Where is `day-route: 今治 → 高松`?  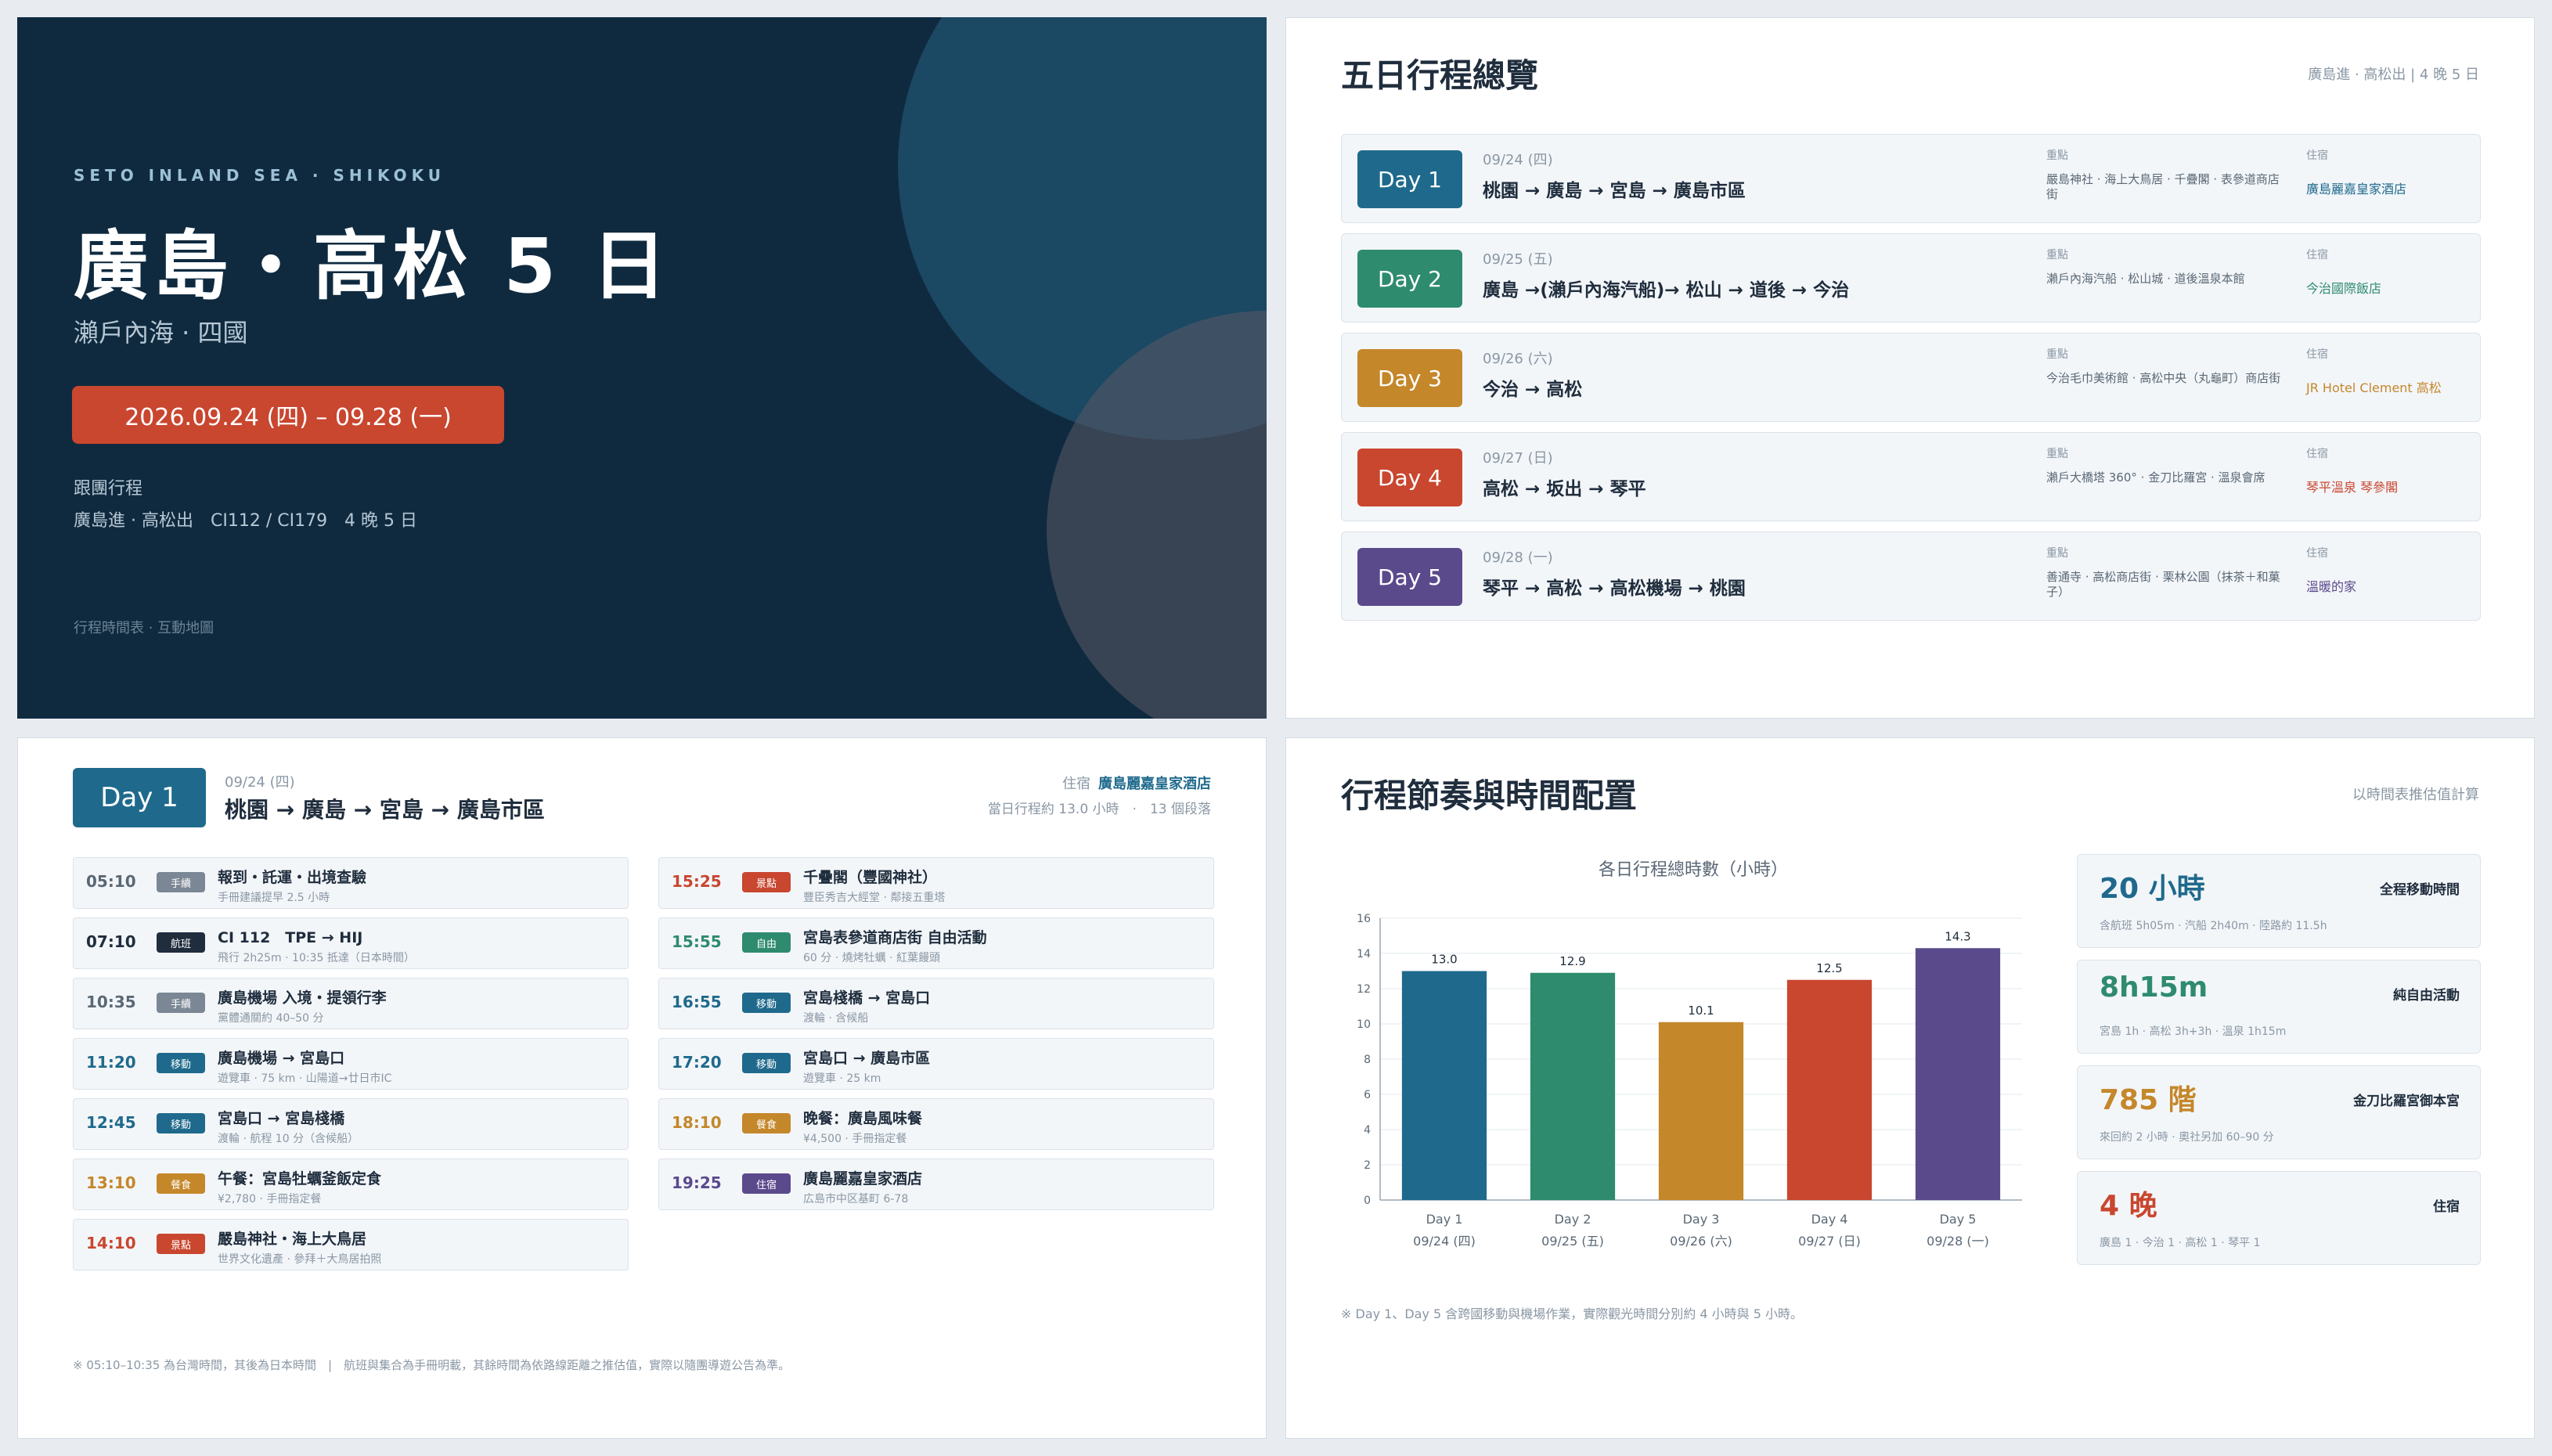
day-route: 今治 → 高松 is located at coordinates (1533, 390).